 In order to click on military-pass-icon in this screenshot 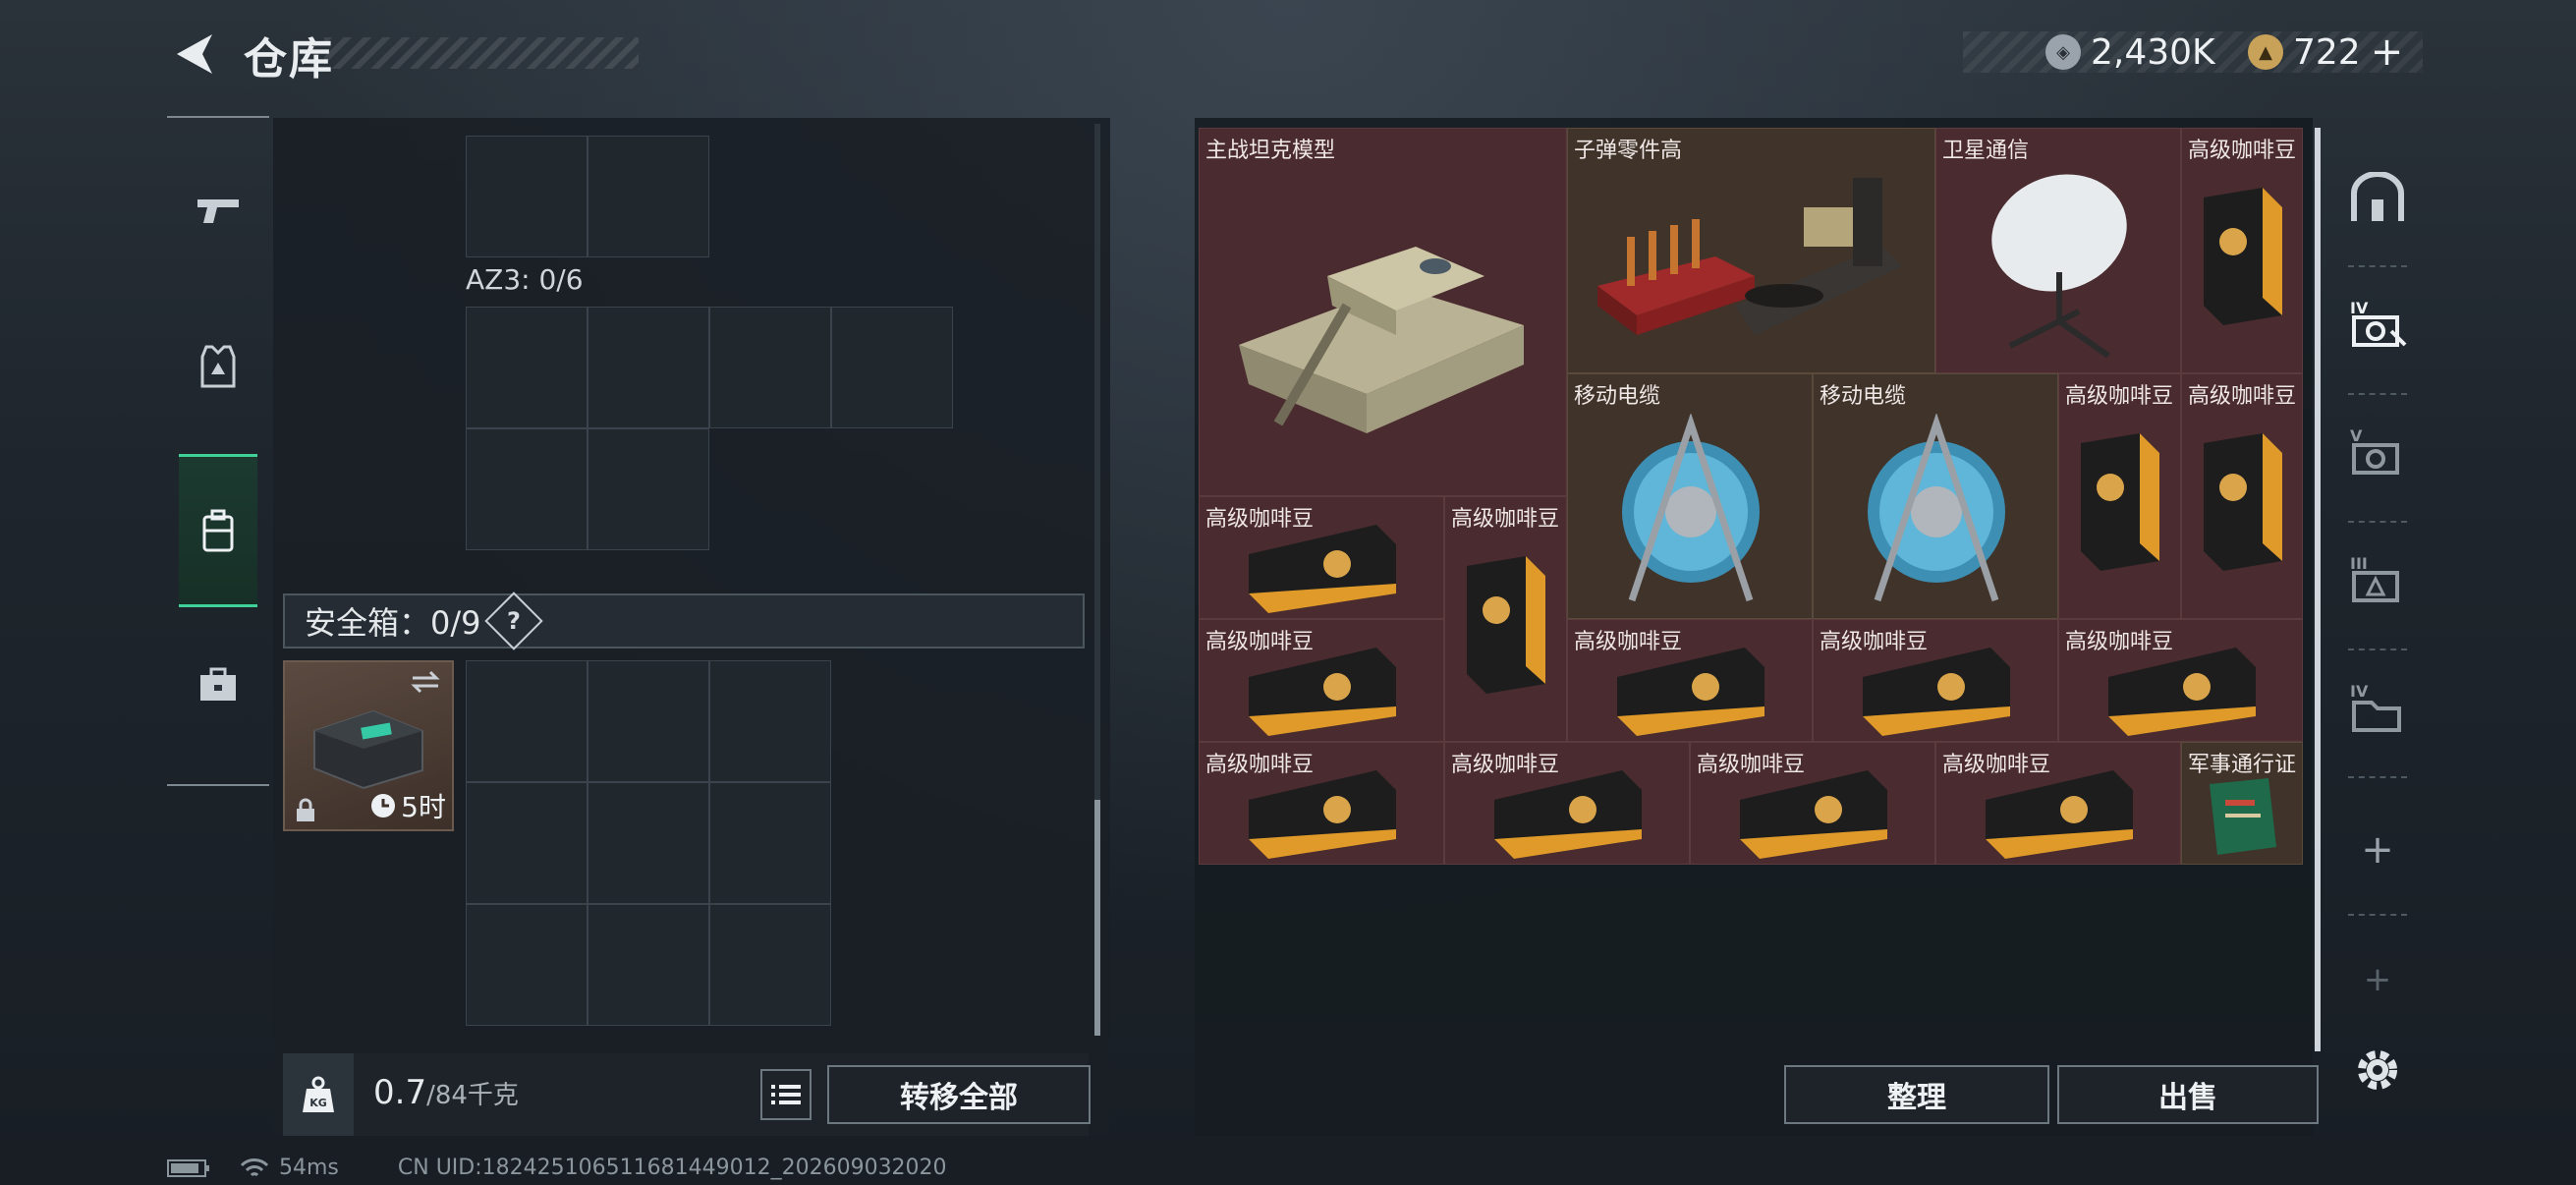, I will do `click(2243, 817)`.